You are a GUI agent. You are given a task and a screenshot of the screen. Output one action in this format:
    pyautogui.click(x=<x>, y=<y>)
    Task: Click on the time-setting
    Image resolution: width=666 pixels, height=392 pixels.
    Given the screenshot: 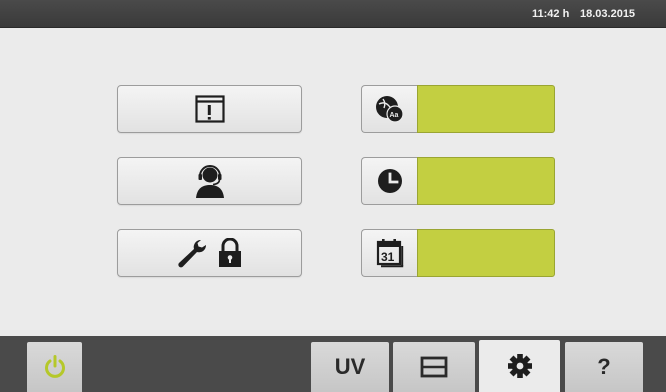 What is the action you would take?
    pyautogui.click(x=458, y=181)
    